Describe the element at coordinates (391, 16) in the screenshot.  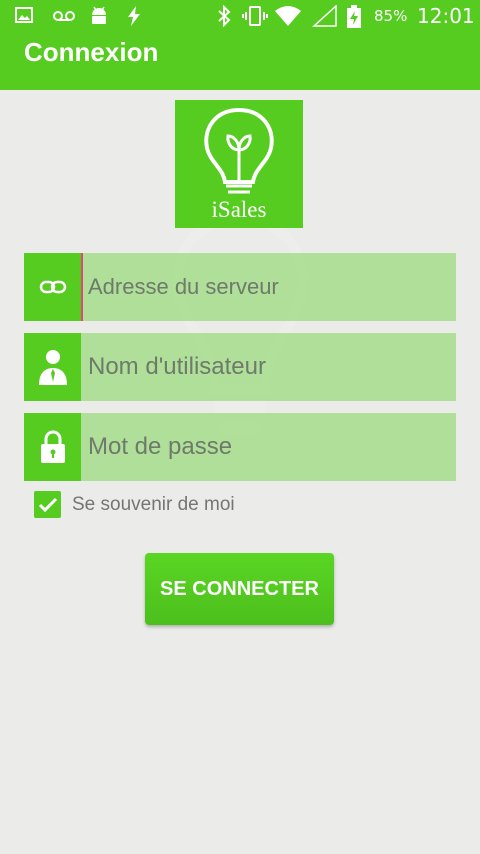
I see `battery-percent: 85%` at that location.